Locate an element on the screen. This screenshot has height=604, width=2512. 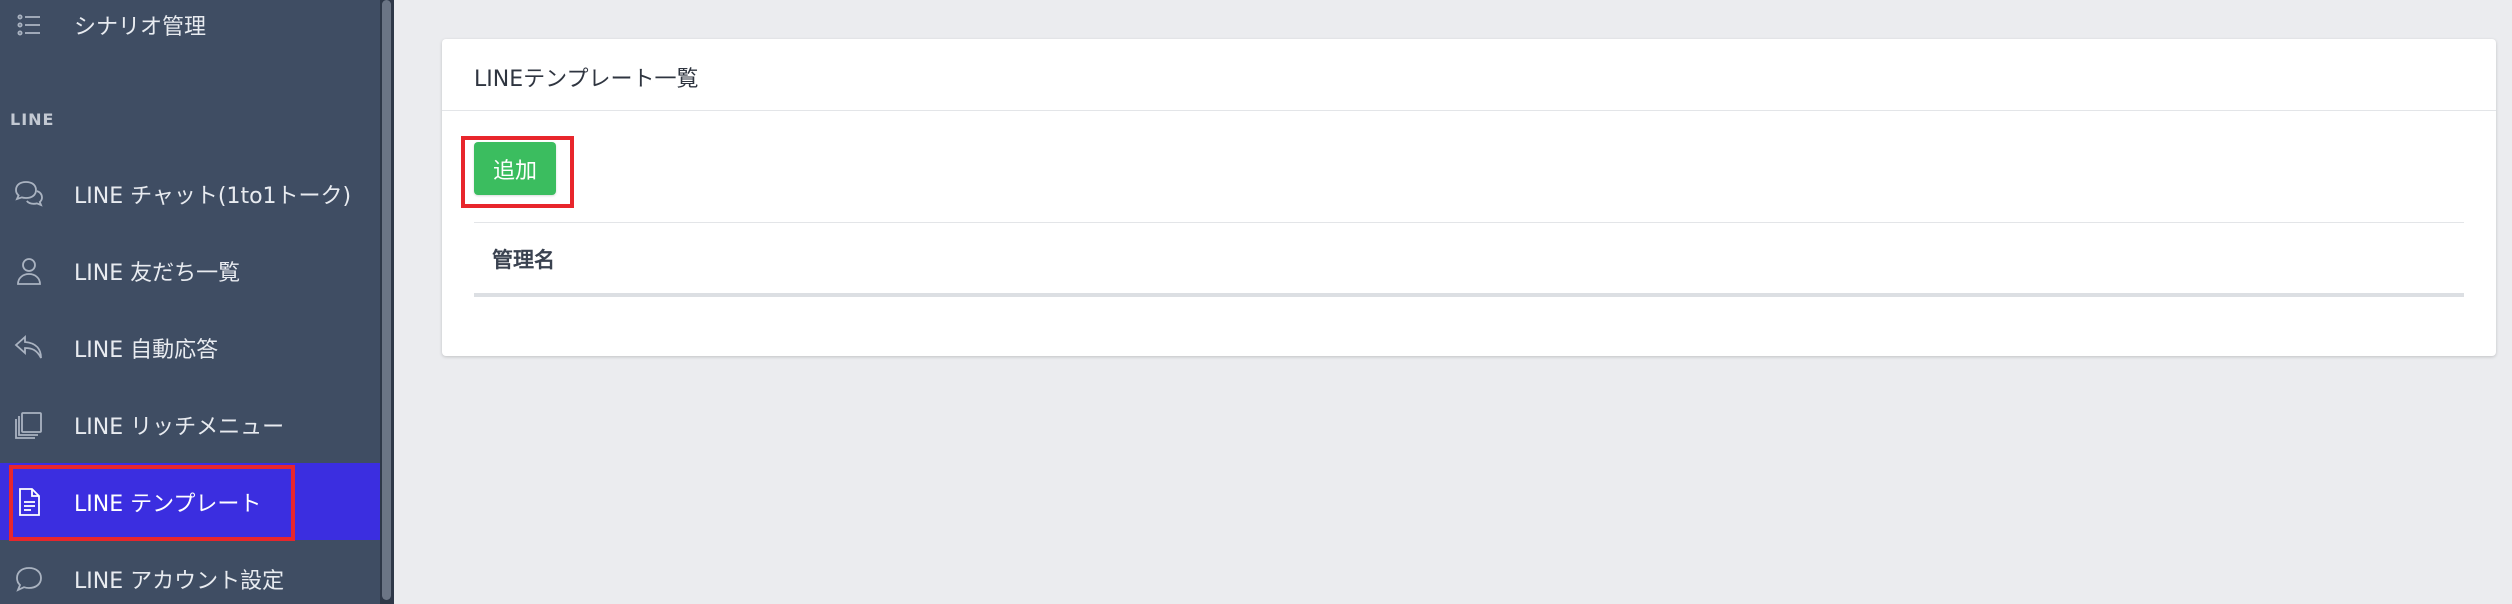
list-icon is located at coordinates (29, 25).